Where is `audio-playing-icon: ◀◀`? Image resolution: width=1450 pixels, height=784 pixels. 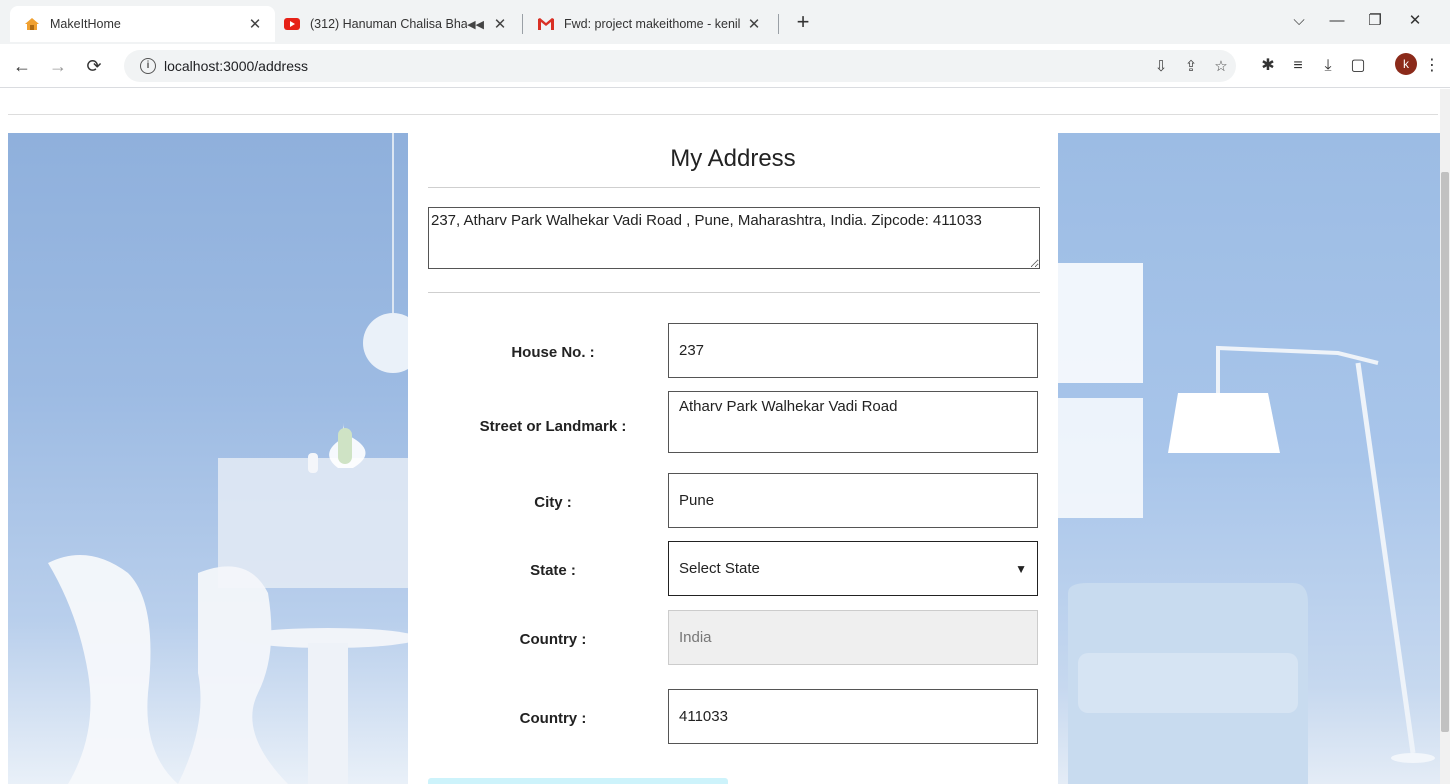 audio-playing-icon: ◀◀ is located at coordinates (475, 24).